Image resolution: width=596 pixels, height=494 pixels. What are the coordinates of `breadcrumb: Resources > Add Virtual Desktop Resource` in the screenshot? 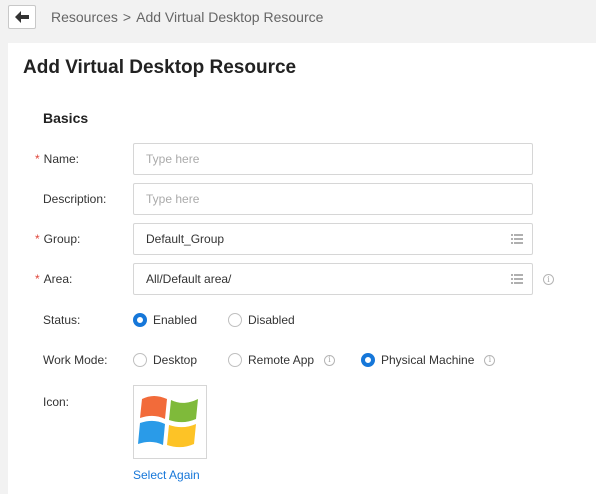 It's located at (187, 17).